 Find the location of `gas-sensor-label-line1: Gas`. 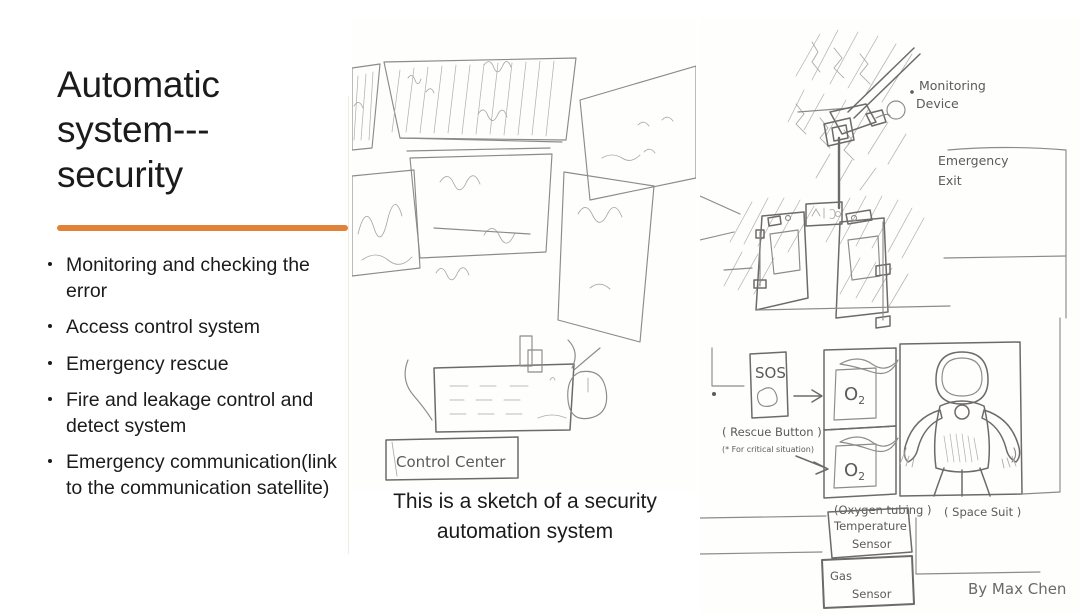

gas-sensor-label-line1: Gas is located at coordinates (841, 576).